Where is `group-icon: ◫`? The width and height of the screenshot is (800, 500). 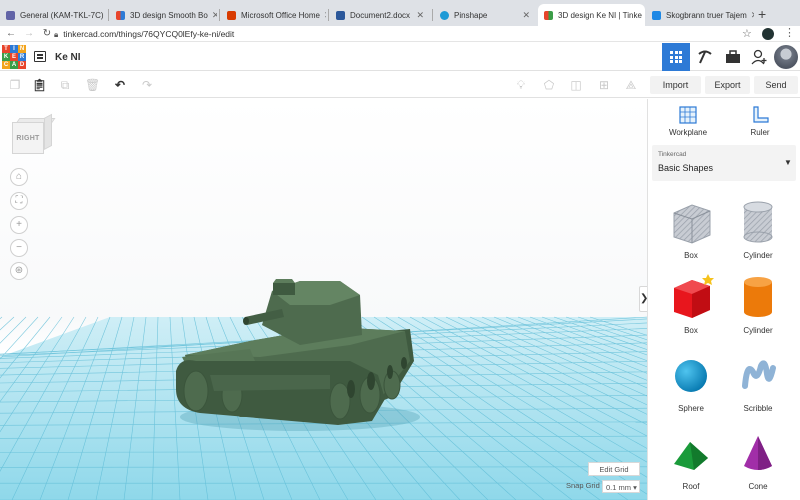 group-icon: ◫ is located at coordinates (576, 85).